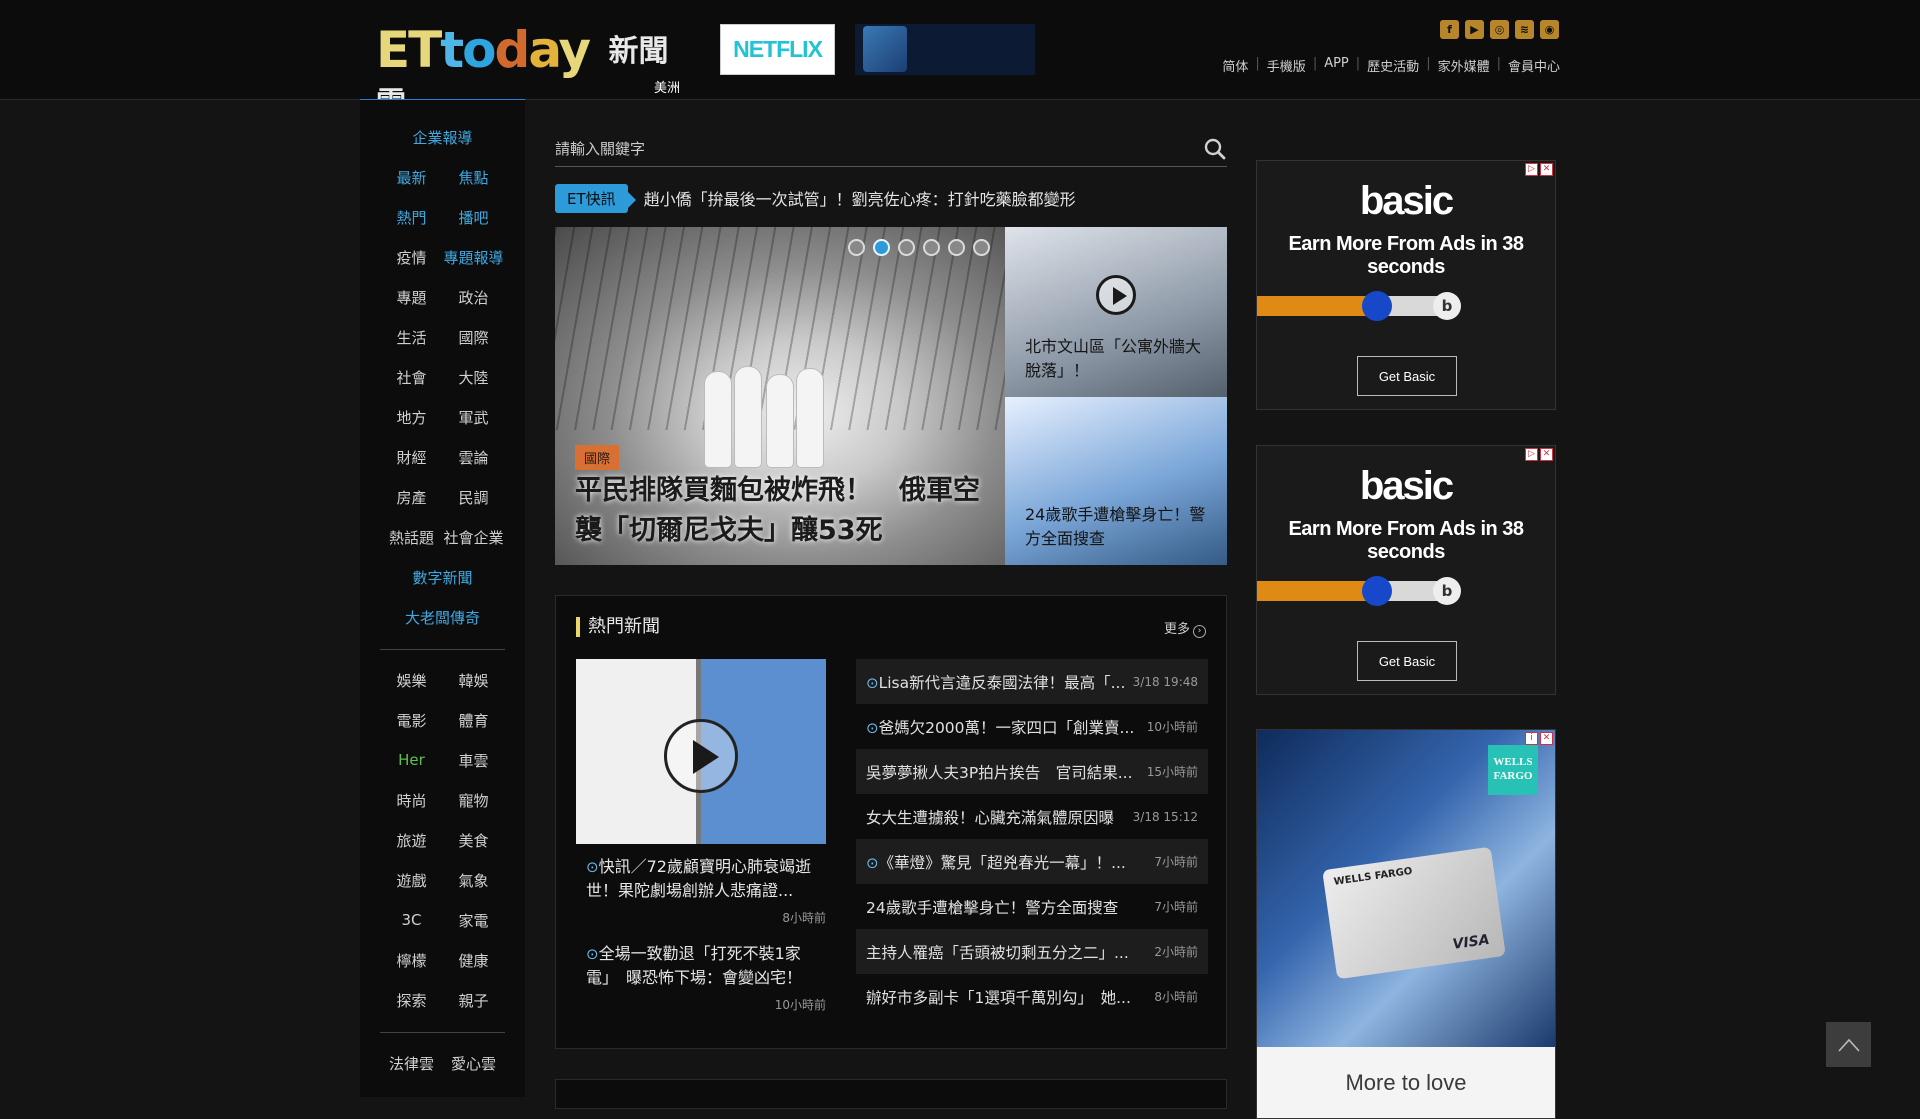  What do you see at coordinates (1032, 816) in the screenshot?
I see `hot-news-item: 女大生遭擄殺！心臟充滿氣體原因曝 3/18 15:12` at bounding box center [1032, 816].